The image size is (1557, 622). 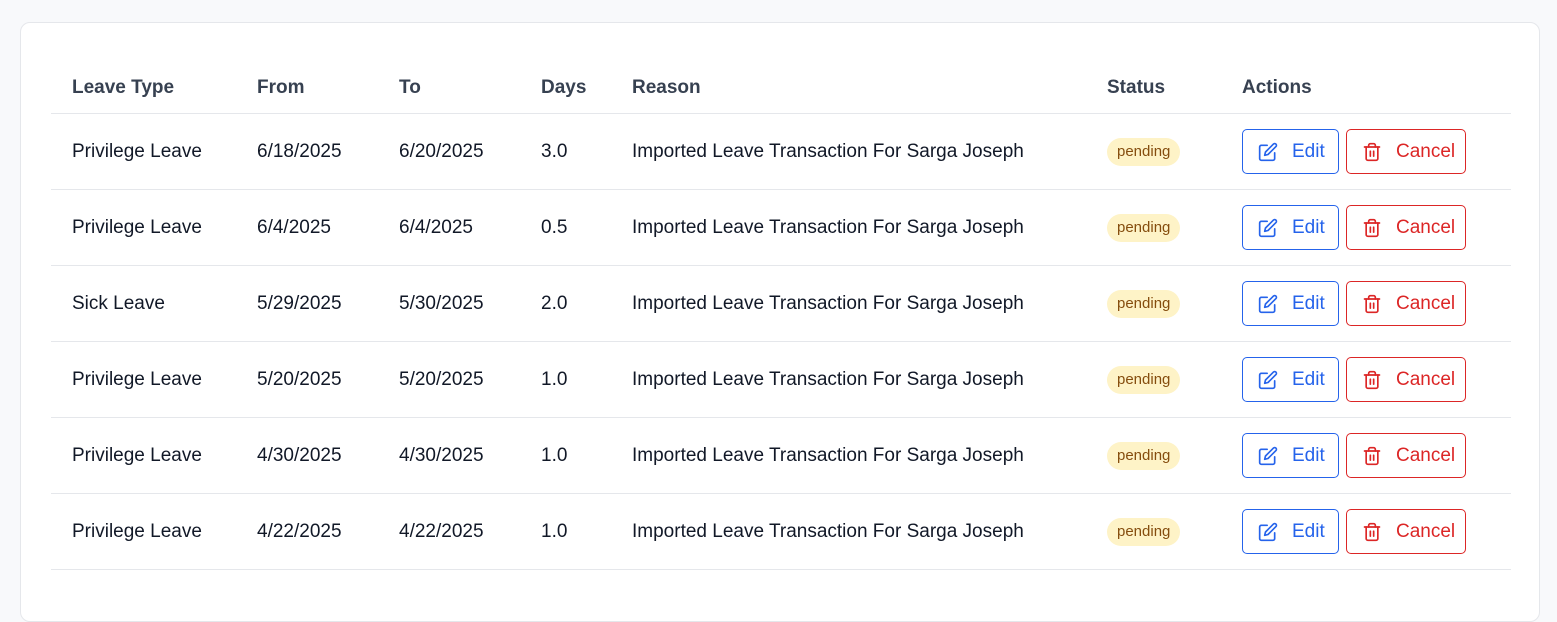 I want to click on cell-days: 2.0, so click(x=565, y=303).